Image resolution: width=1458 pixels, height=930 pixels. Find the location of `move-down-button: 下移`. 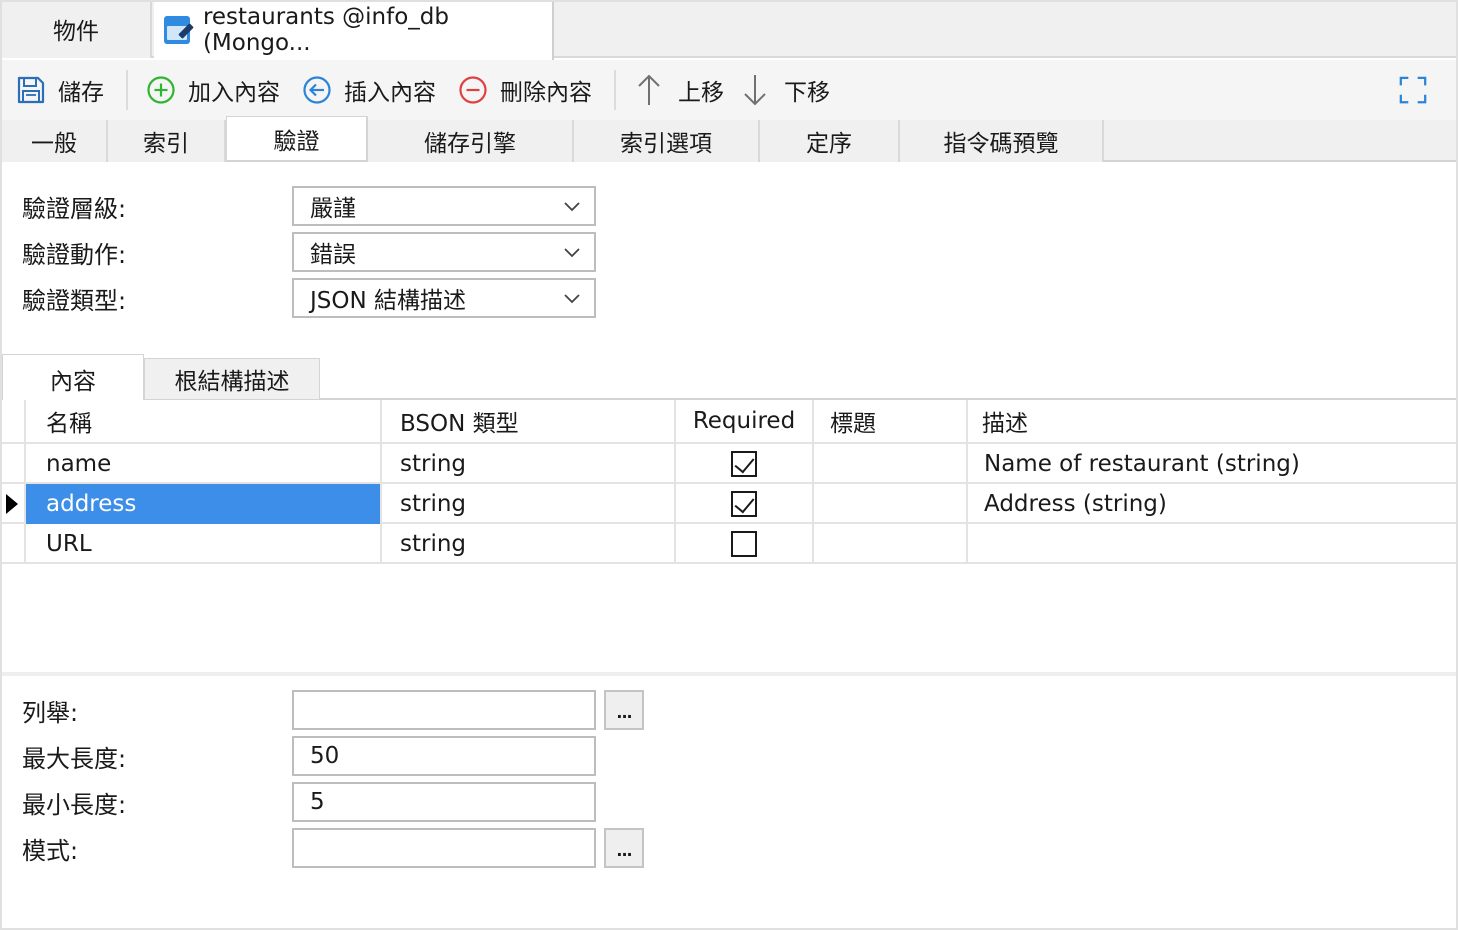

move-down-button: 下移 is located at coordinates (785, 90).